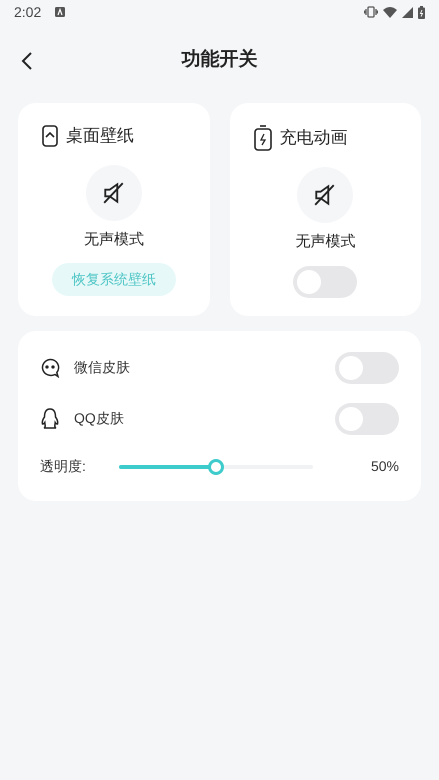 This screenshot has width=439, height=780. What do you see at coordinates (384, 466) in the screenshot?
I see `opacity-value: 50%` at bounding box center [384, 466].